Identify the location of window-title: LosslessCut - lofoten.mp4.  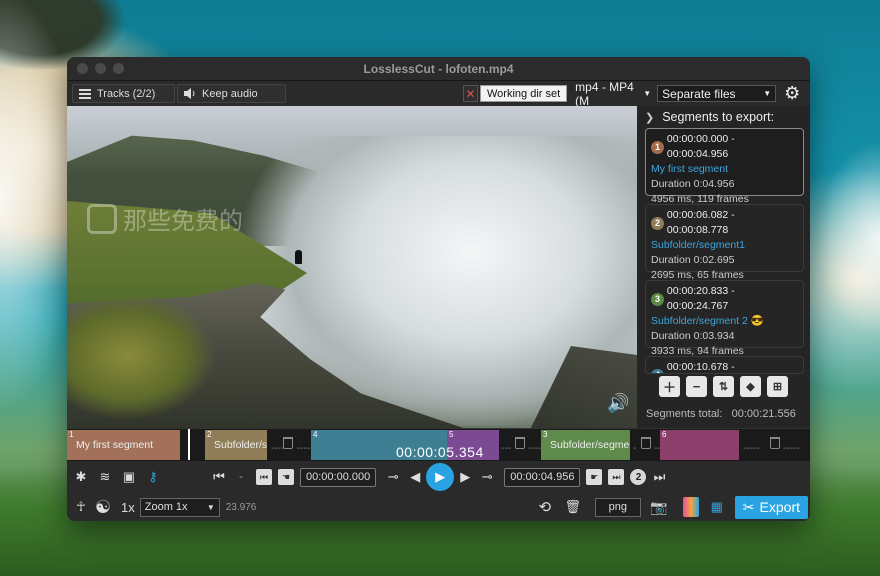
(438, 68).